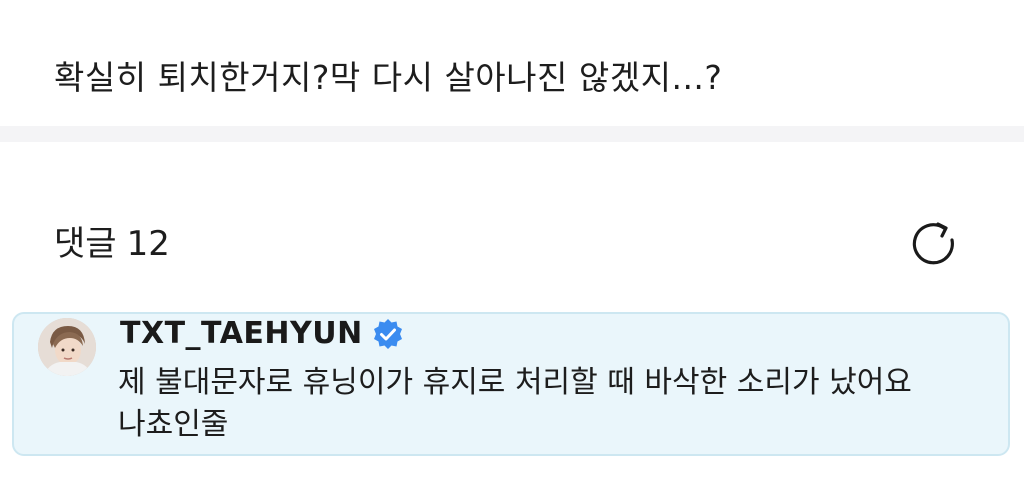 This screenshot has width=1024, height=486. I want to click on refresh-icon, so click(933, 243).